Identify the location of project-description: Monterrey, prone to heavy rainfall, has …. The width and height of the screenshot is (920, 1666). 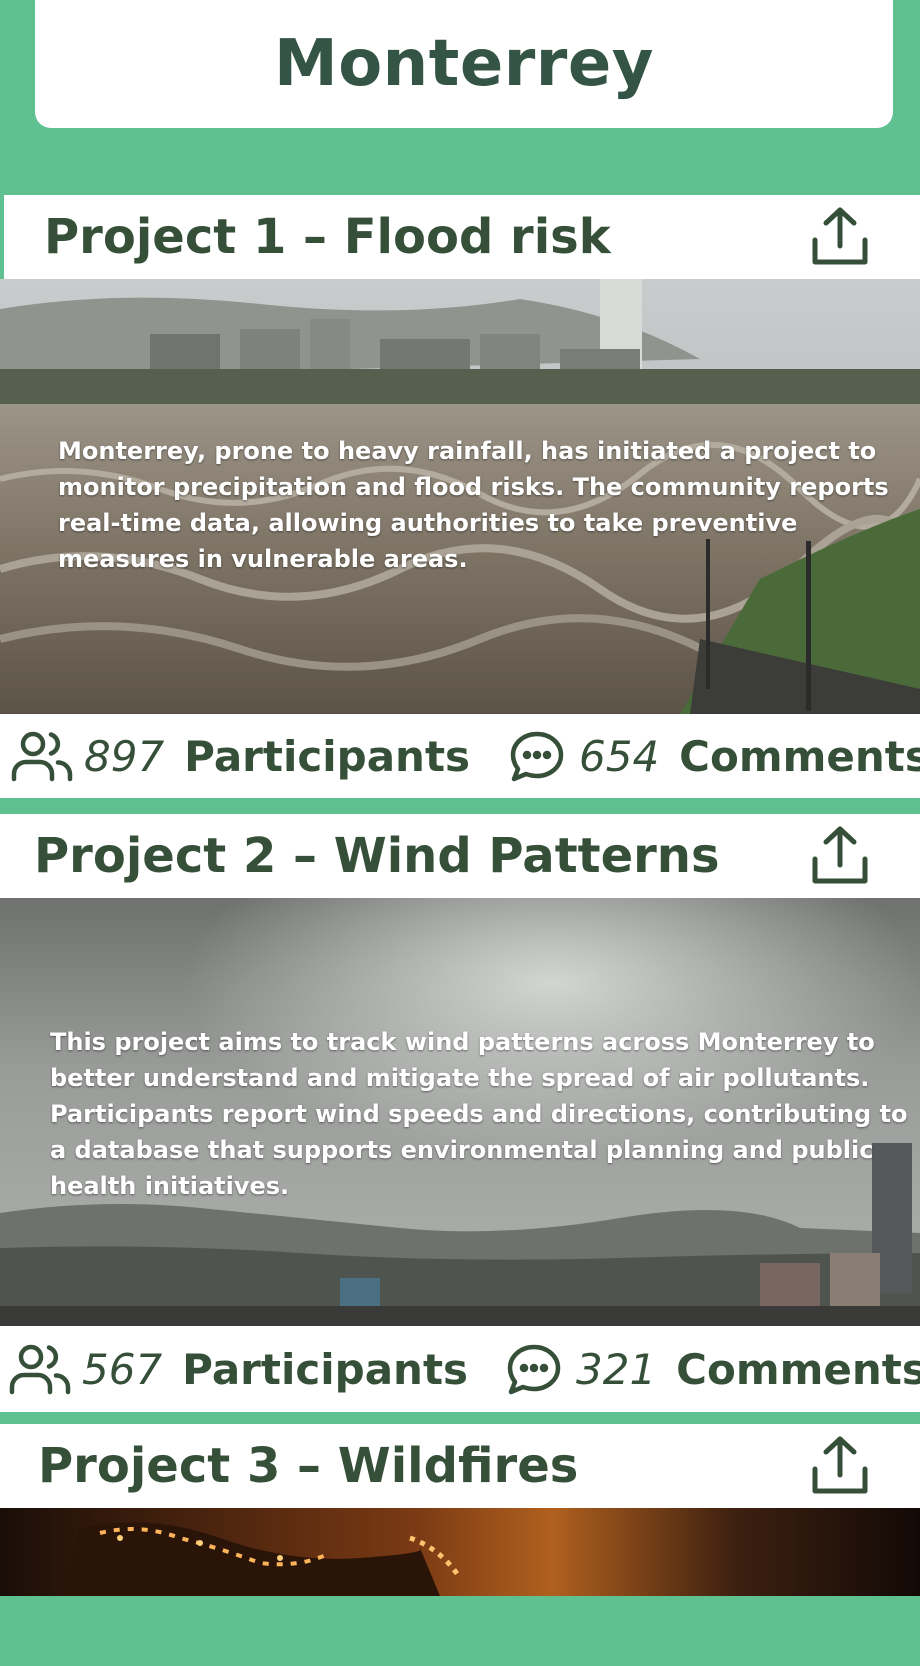
(473, 505).